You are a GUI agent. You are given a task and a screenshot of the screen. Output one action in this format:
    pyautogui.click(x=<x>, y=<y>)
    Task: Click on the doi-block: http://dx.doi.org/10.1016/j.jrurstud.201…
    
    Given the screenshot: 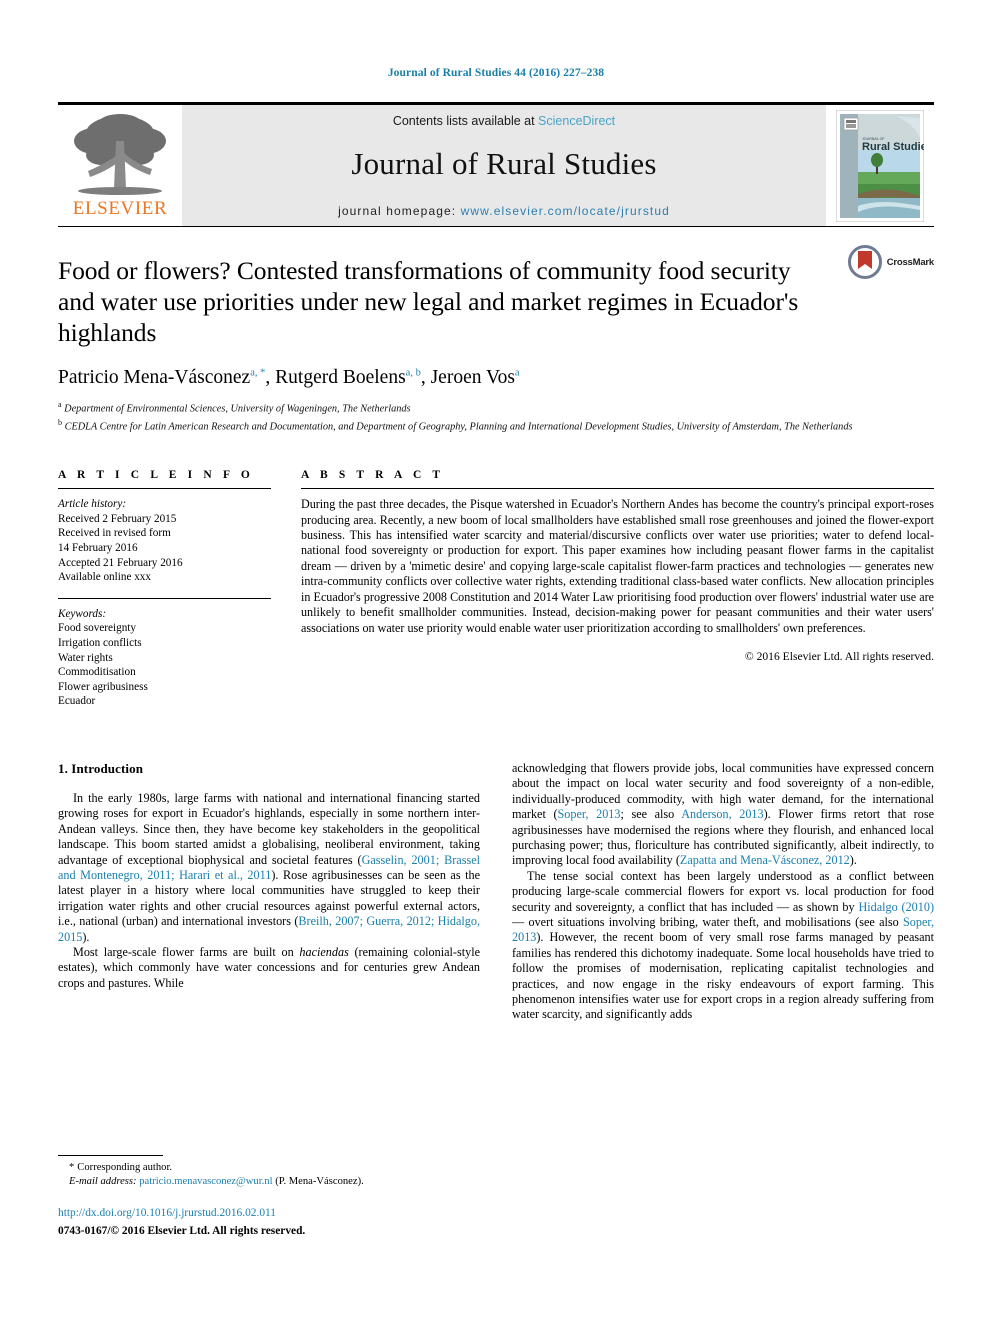 What is the action you would take?
    pyautogui.click(x=268, y=1222)
    